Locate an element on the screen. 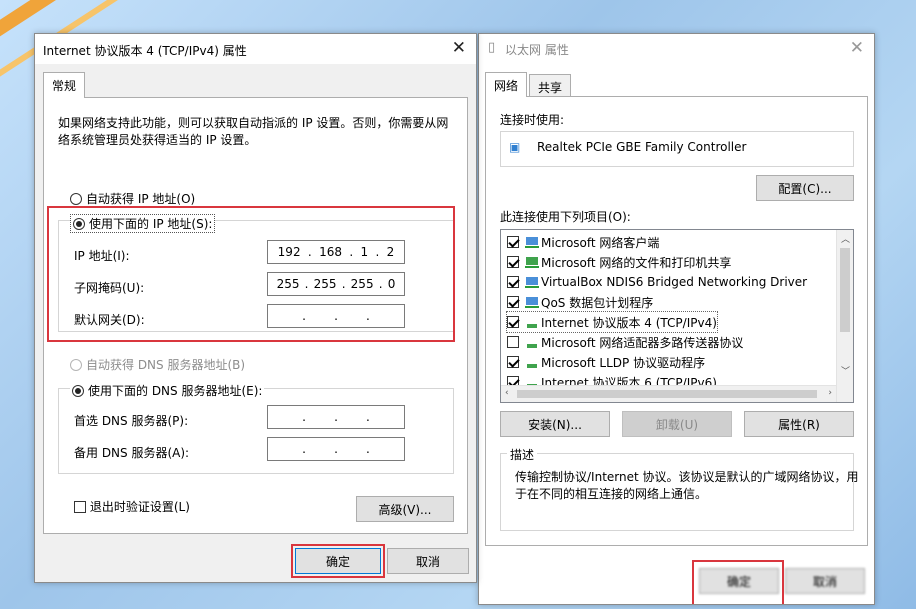 The width and height of the screenshot is (916, 609). auto-ip-label: 自动获得 IP 地址(O) is located at coordinates (141, 199).